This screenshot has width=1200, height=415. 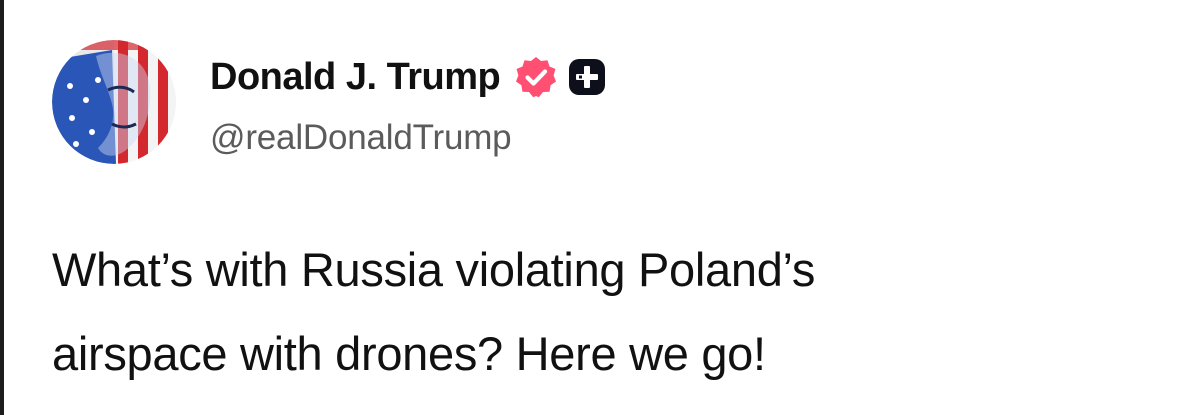 What do you see at coordinates (536, 77) in the screenshot?
I see `verified-badge-icon` at bounding box center [536, 77].